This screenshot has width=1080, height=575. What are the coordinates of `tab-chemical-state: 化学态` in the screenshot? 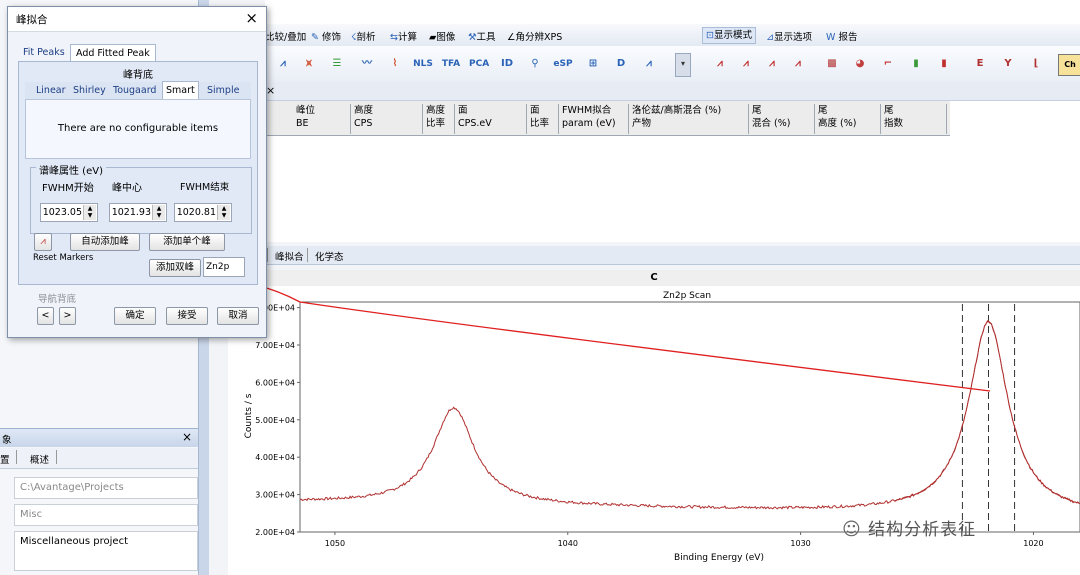 It's located at (329, 256).